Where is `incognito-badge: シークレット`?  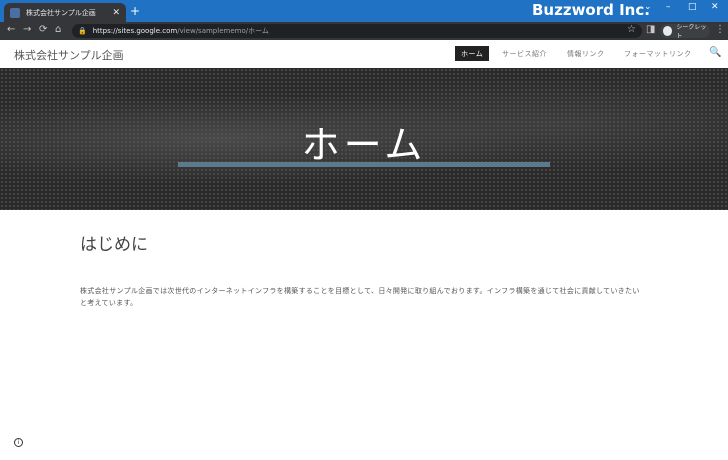 incognito-badge: シークレット is located at coordinates (685, 32).